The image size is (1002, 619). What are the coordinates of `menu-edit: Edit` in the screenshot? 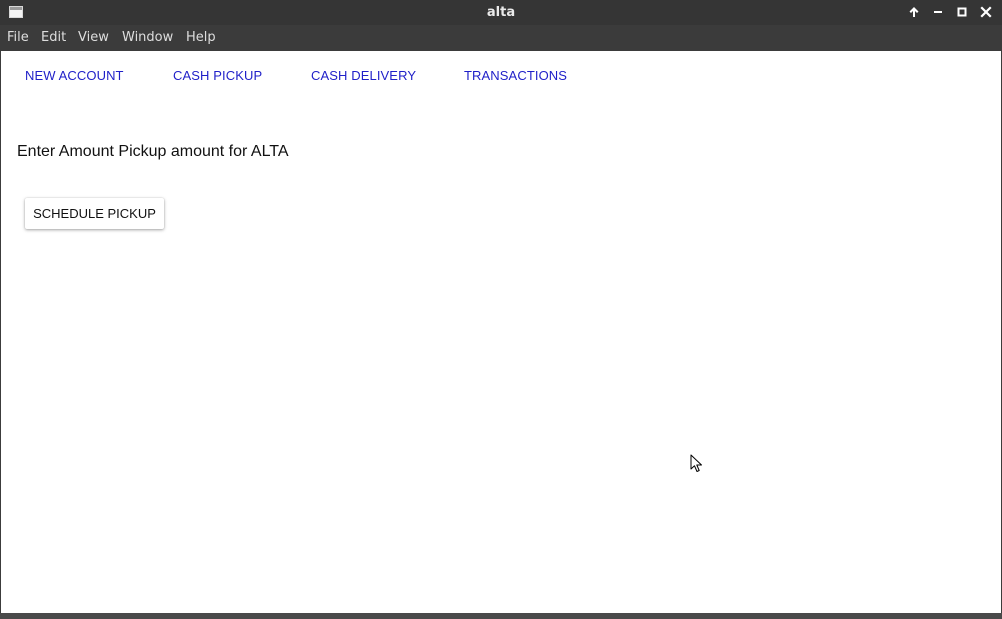 It's located at (53, 38).